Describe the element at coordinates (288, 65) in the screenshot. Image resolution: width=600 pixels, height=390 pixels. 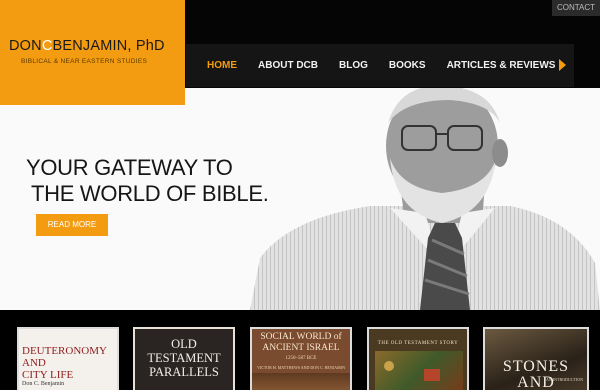
I see `nav-item-about: ABOUT DCB` at that location.